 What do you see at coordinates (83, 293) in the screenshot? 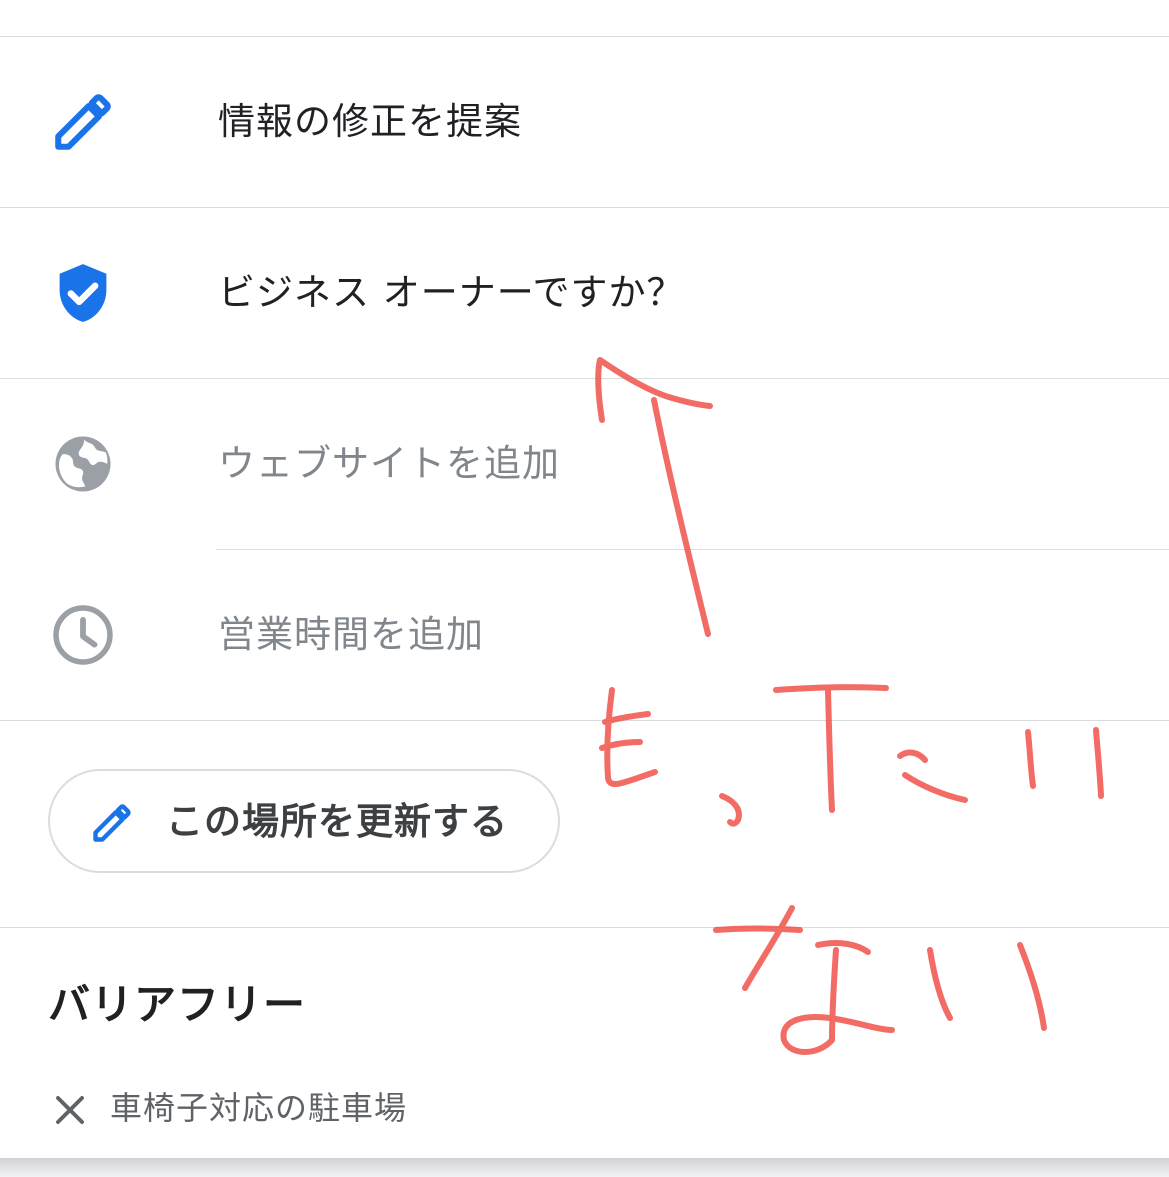
I see `verified-shield-icon` at bounding box center [83, 293].